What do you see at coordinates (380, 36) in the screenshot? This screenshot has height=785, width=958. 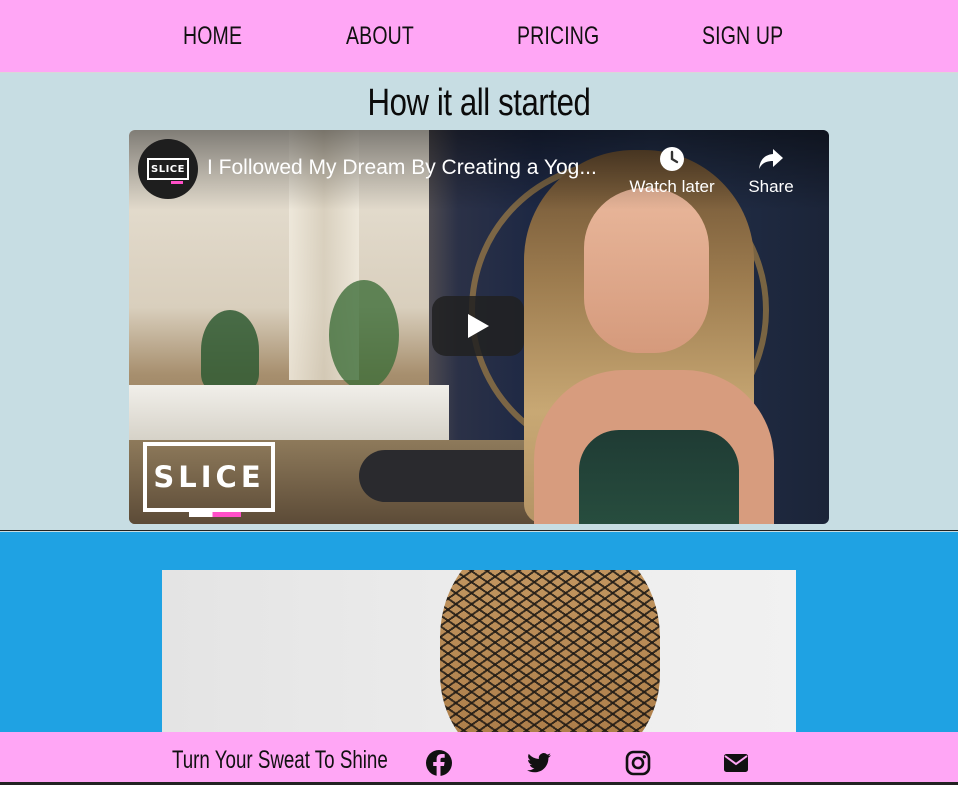 I see `nav-link-about: ABOUT` at bounding box center [380, 36].